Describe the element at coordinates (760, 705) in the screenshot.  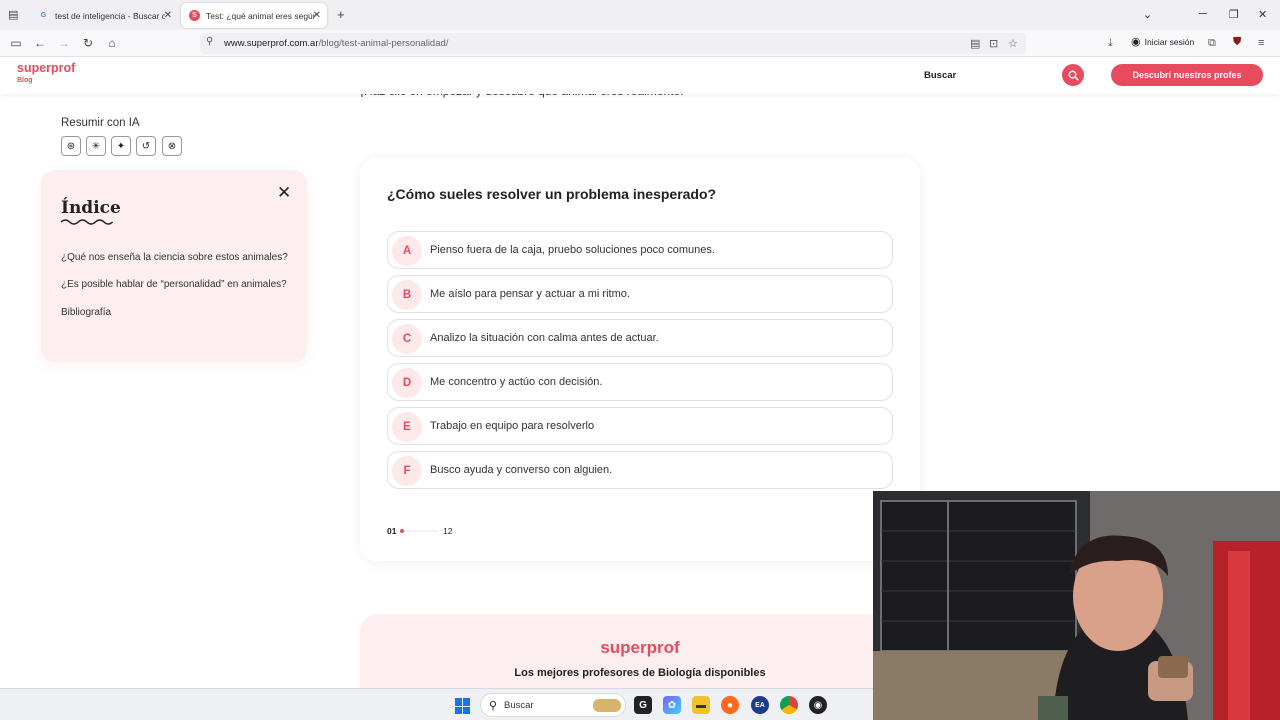
I see `ea-app-icon: EA` at that location.